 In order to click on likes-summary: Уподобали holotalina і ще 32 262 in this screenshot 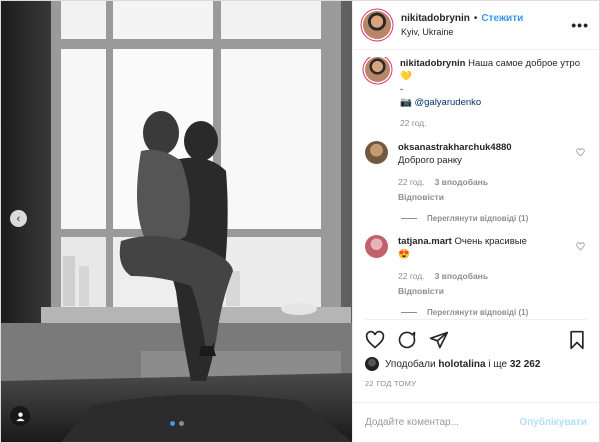, I will do `click(452, 364)`.